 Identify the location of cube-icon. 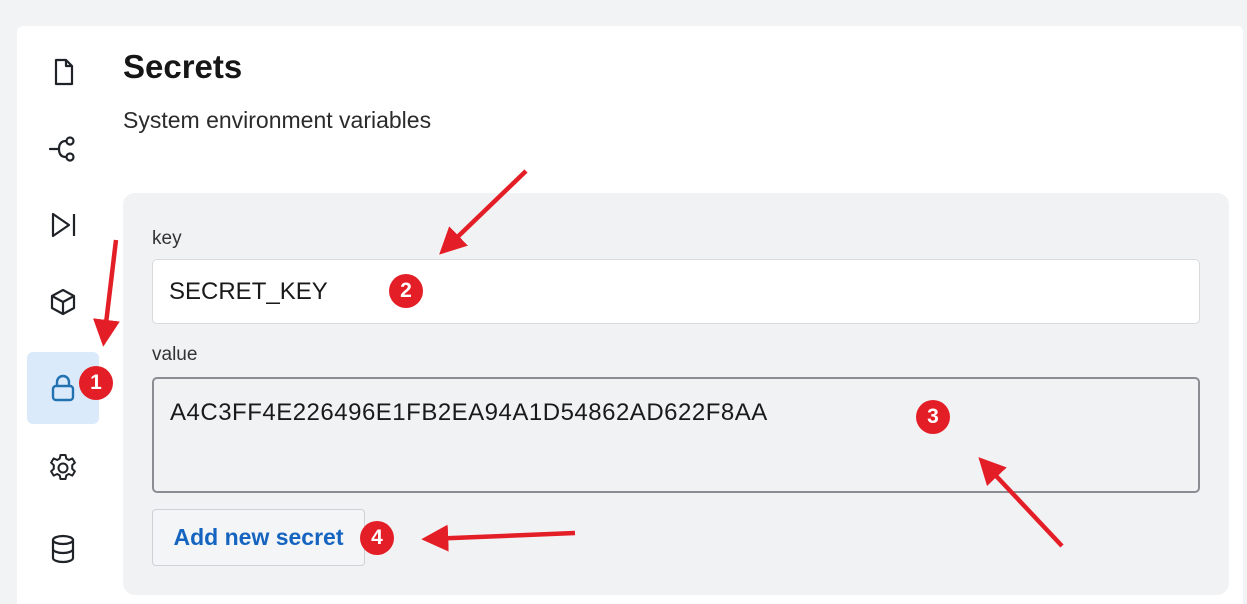
(63, 302).